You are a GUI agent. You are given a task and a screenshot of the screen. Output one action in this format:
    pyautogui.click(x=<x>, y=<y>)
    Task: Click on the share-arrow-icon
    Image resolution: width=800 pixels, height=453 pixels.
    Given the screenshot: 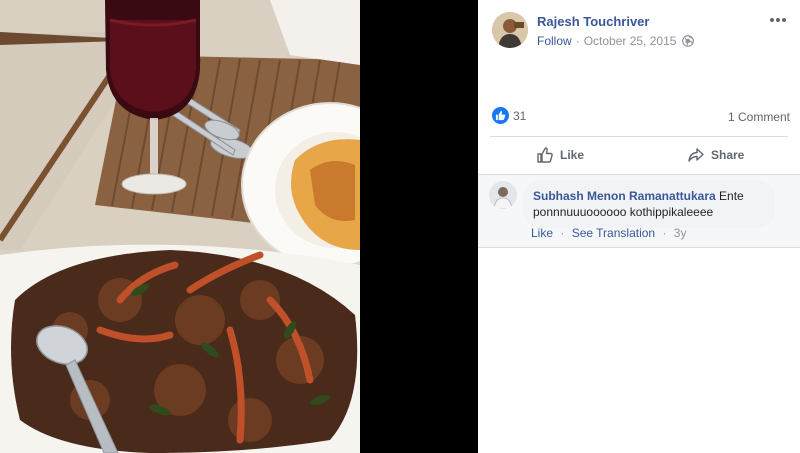 What is the action you would take?
    pyautogui.click(x=696, y=155)
    